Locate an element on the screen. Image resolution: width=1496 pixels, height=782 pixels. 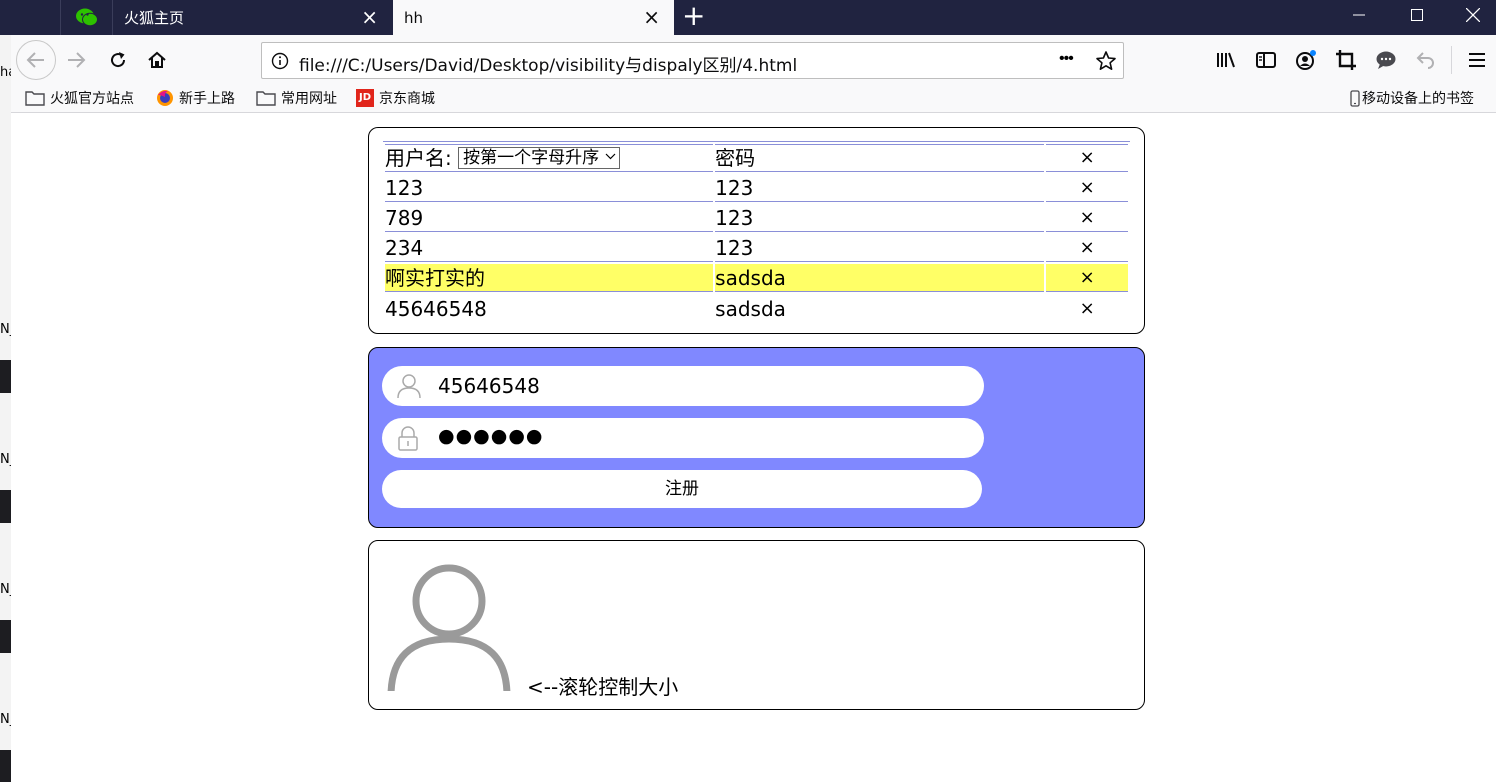
username-field-value: 45646548 is located at coordinates (489, 386).